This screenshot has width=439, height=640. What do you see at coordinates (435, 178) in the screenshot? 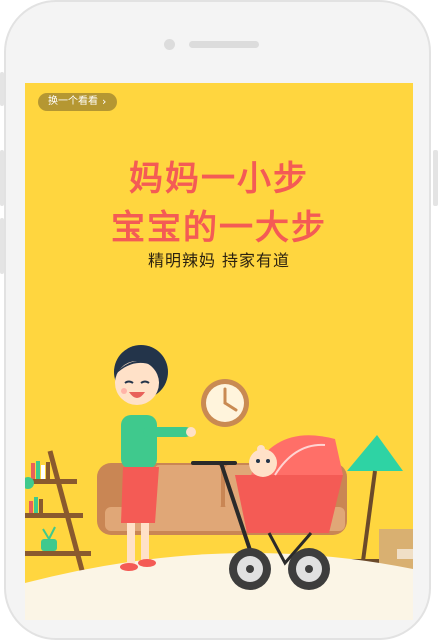
I see `power-button` at bounding box center [435, 178].